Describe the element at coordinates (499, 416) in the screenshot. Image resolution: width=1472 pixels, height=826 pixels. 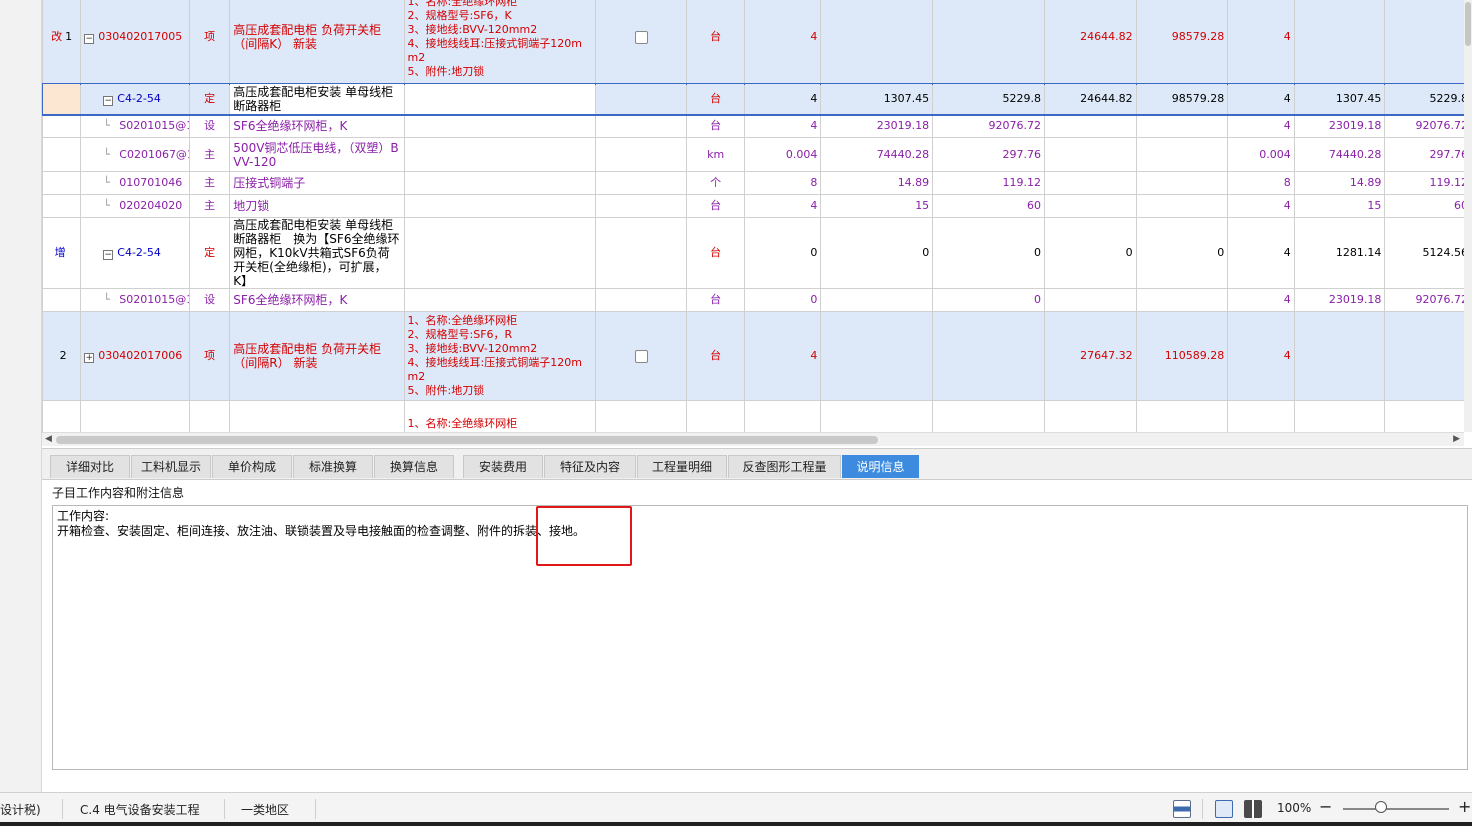
I see `item-feature-cell: 1、名称:全绝缘环网柜2、规格型号:SF6，D，630A` at that location.